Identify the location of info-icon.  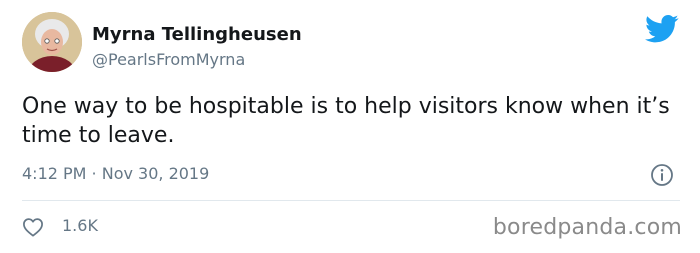
(662, 175).